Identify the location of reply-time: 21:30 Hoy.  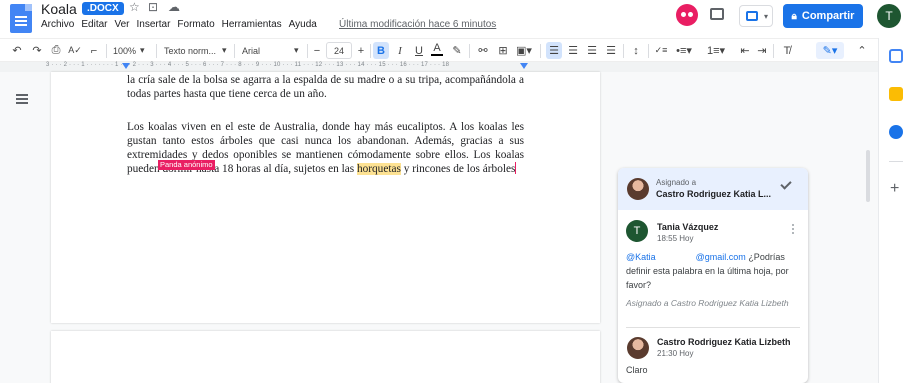
(675, 353).